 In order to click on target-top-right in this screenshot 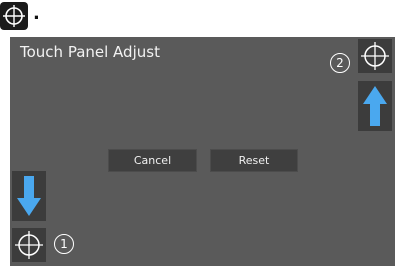, I will do `click(375, 56)`.